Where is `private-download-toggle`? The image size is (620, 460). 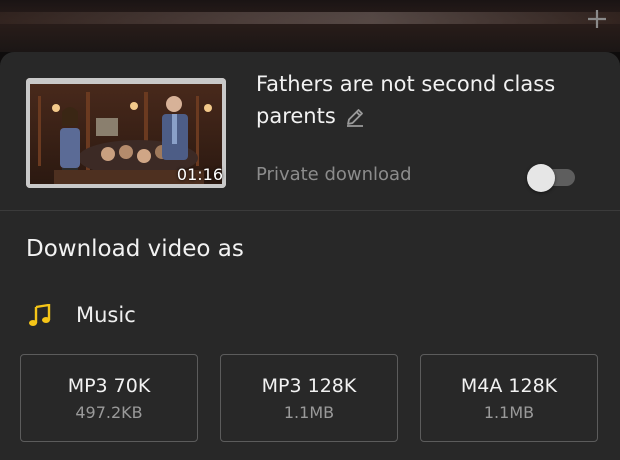
private-download-toggle is located at coordinates (552, 178).